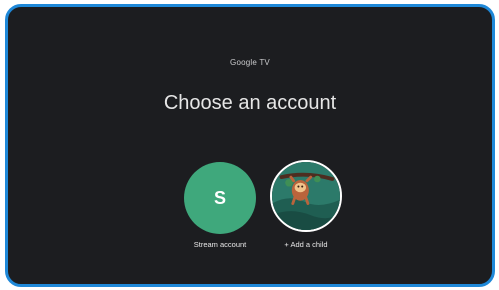 This screenshot has height=290, width=499. Describe the element at coordinates (220, 244) in the screenshot. I see `account-label: Stream account` at that location.